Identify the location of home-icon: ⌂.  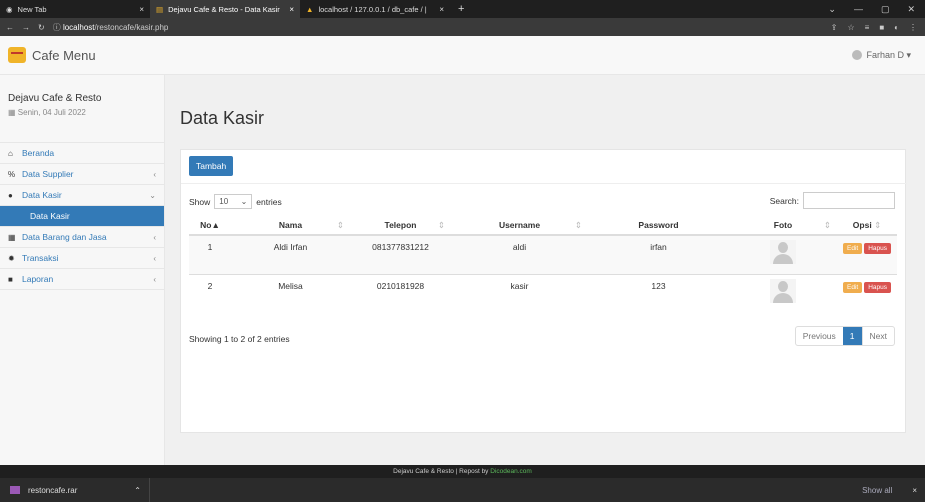
(10, 153).